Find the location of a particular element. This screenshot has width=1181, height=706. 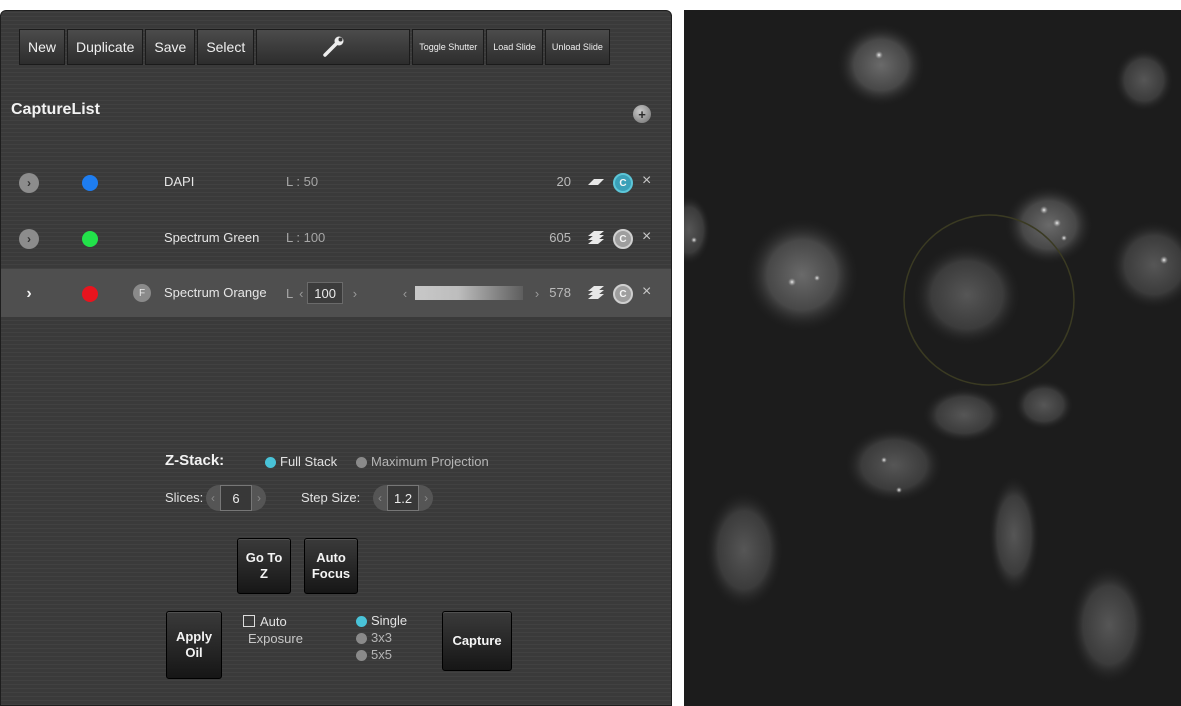

single-label: Single is located at coordinates (389, 620).